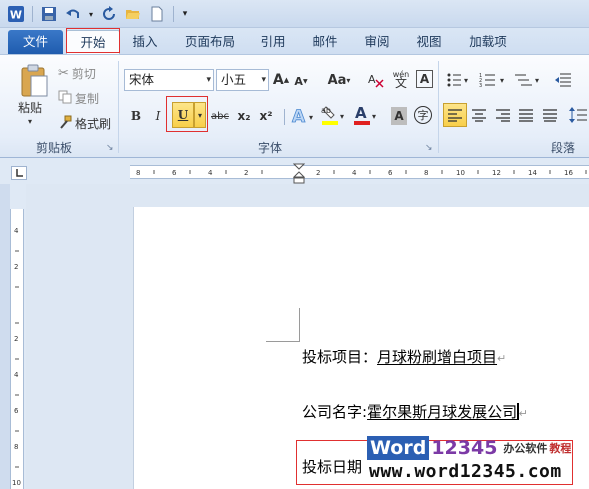 The width and height of the screenshot is (589, 489). Describe the element at coordinates (234, 79) in the screenshot. I see `font-size-value: 小五` at that location.